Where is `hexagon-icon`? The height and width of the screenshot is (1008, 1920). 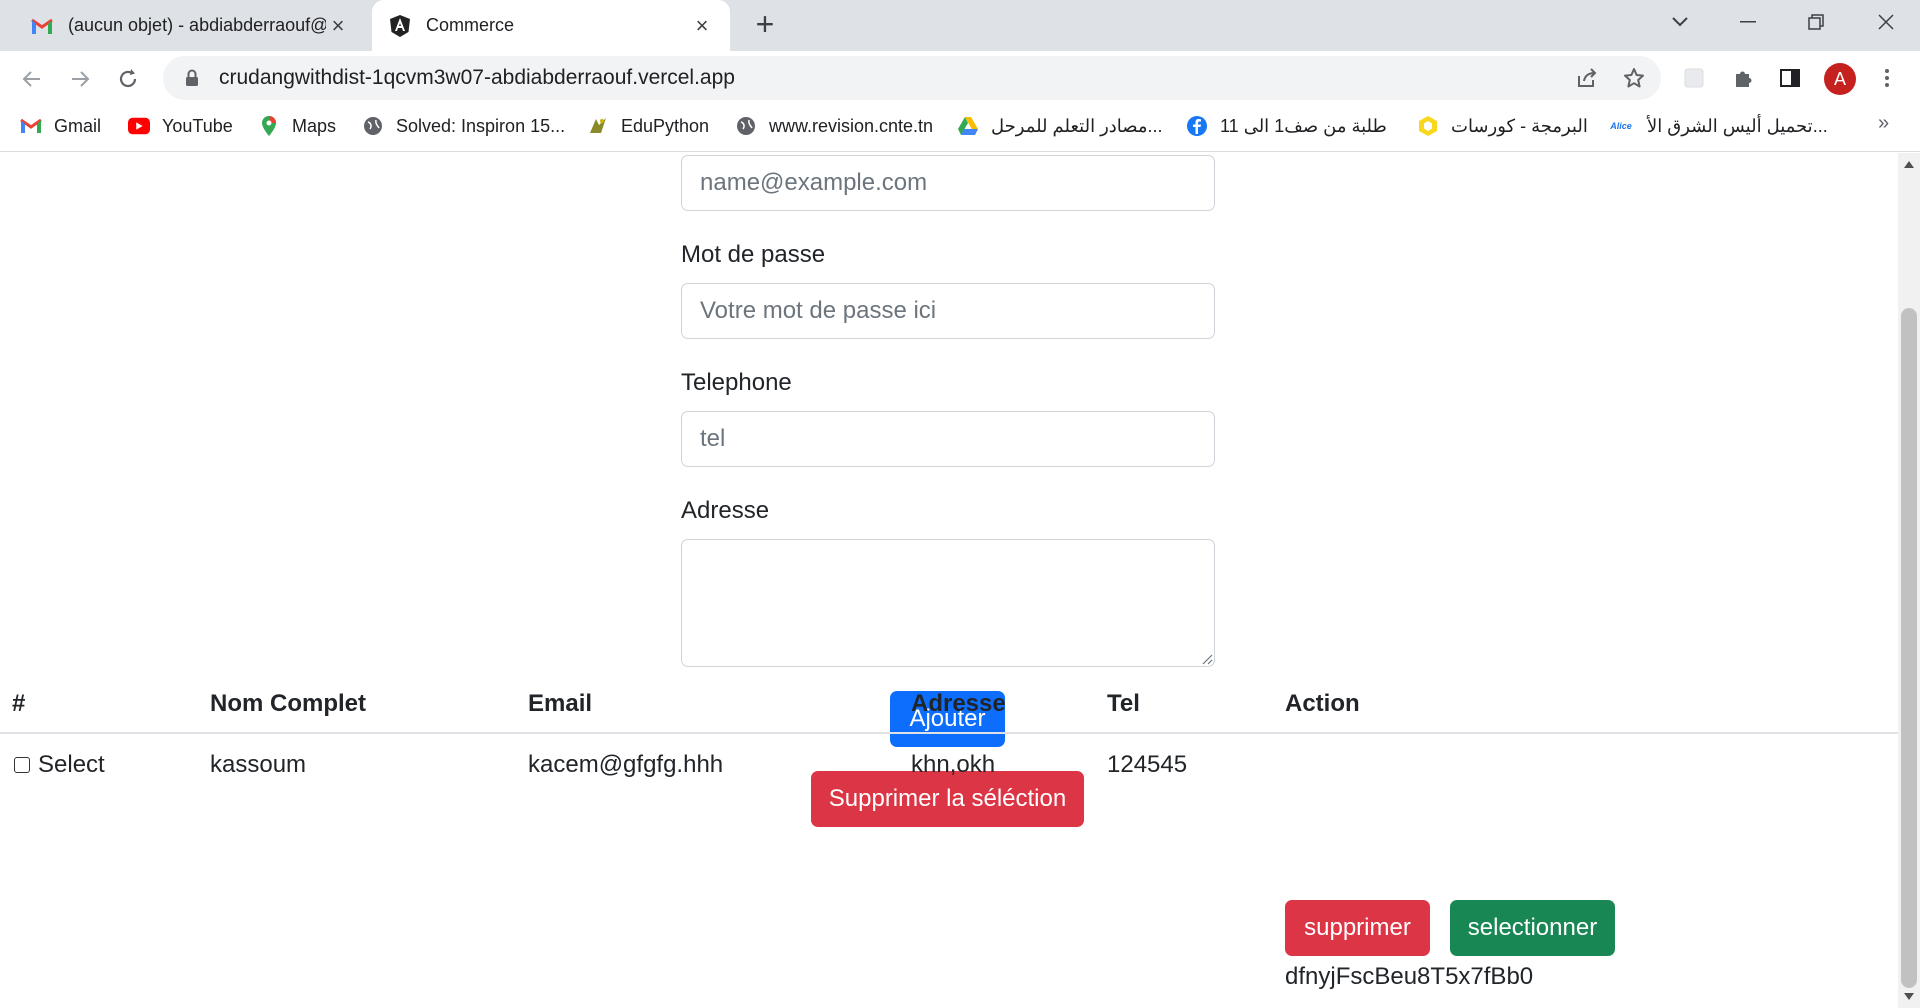 hexagon-icon is located at coordinates (1428, 126).